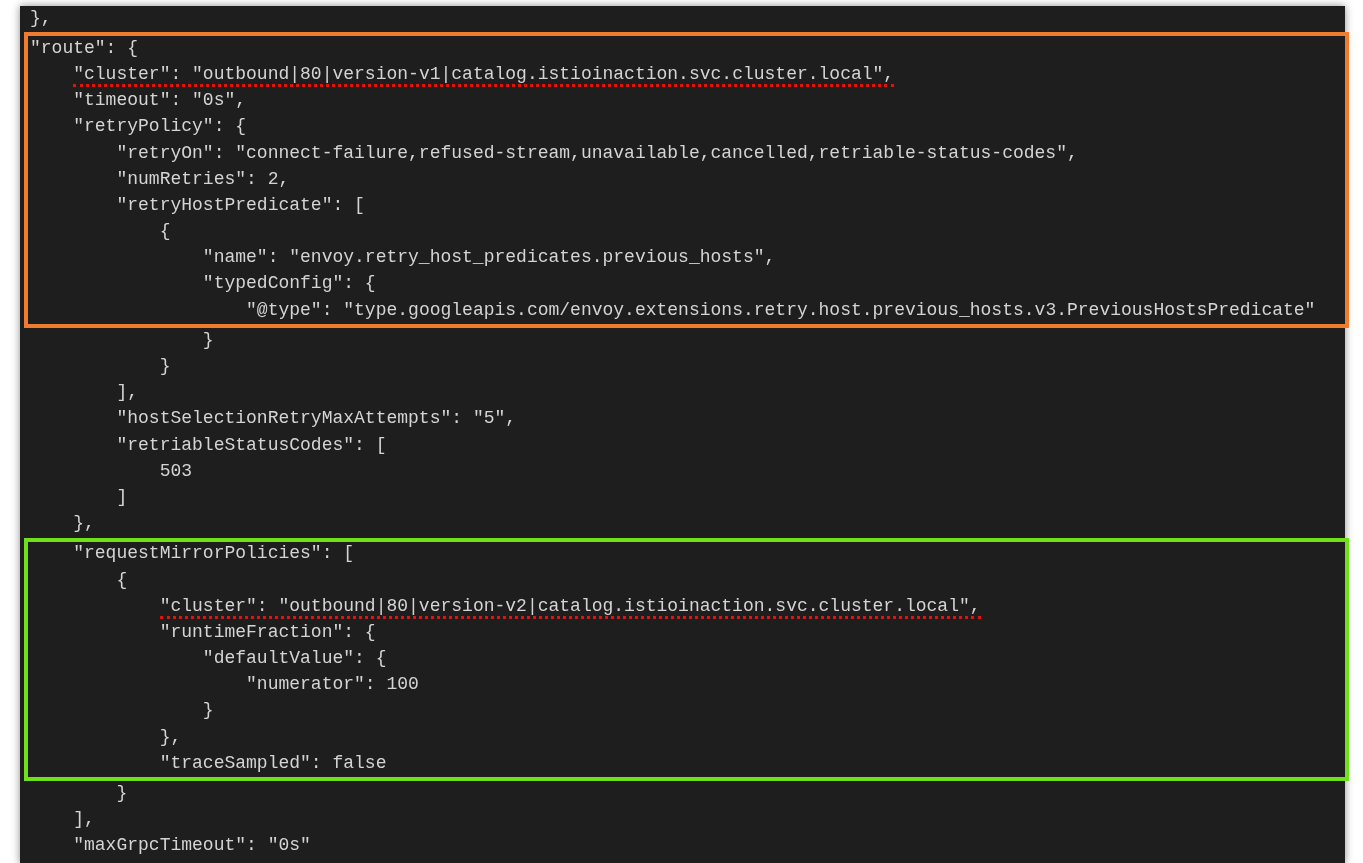 This screenshot has height=863, width=1363. Describe the element at coordinates (251, 445) in the screenshot. I see `code-line: "retriableStatusCodes": [` at that location.